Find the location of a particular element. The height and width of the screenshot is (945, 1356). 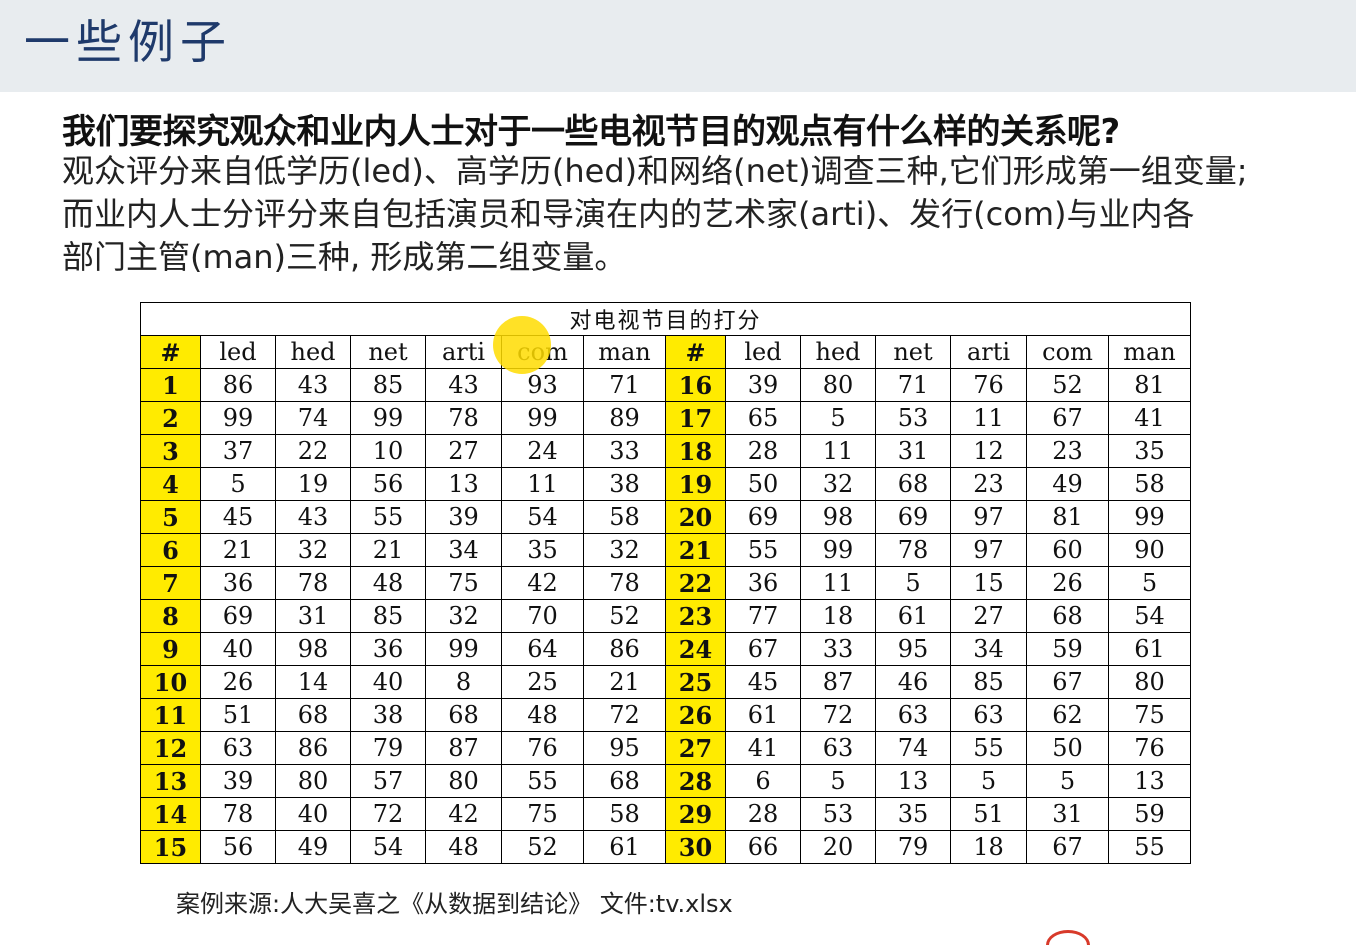

score-cell: 33 is located at coordinates (624, 451).